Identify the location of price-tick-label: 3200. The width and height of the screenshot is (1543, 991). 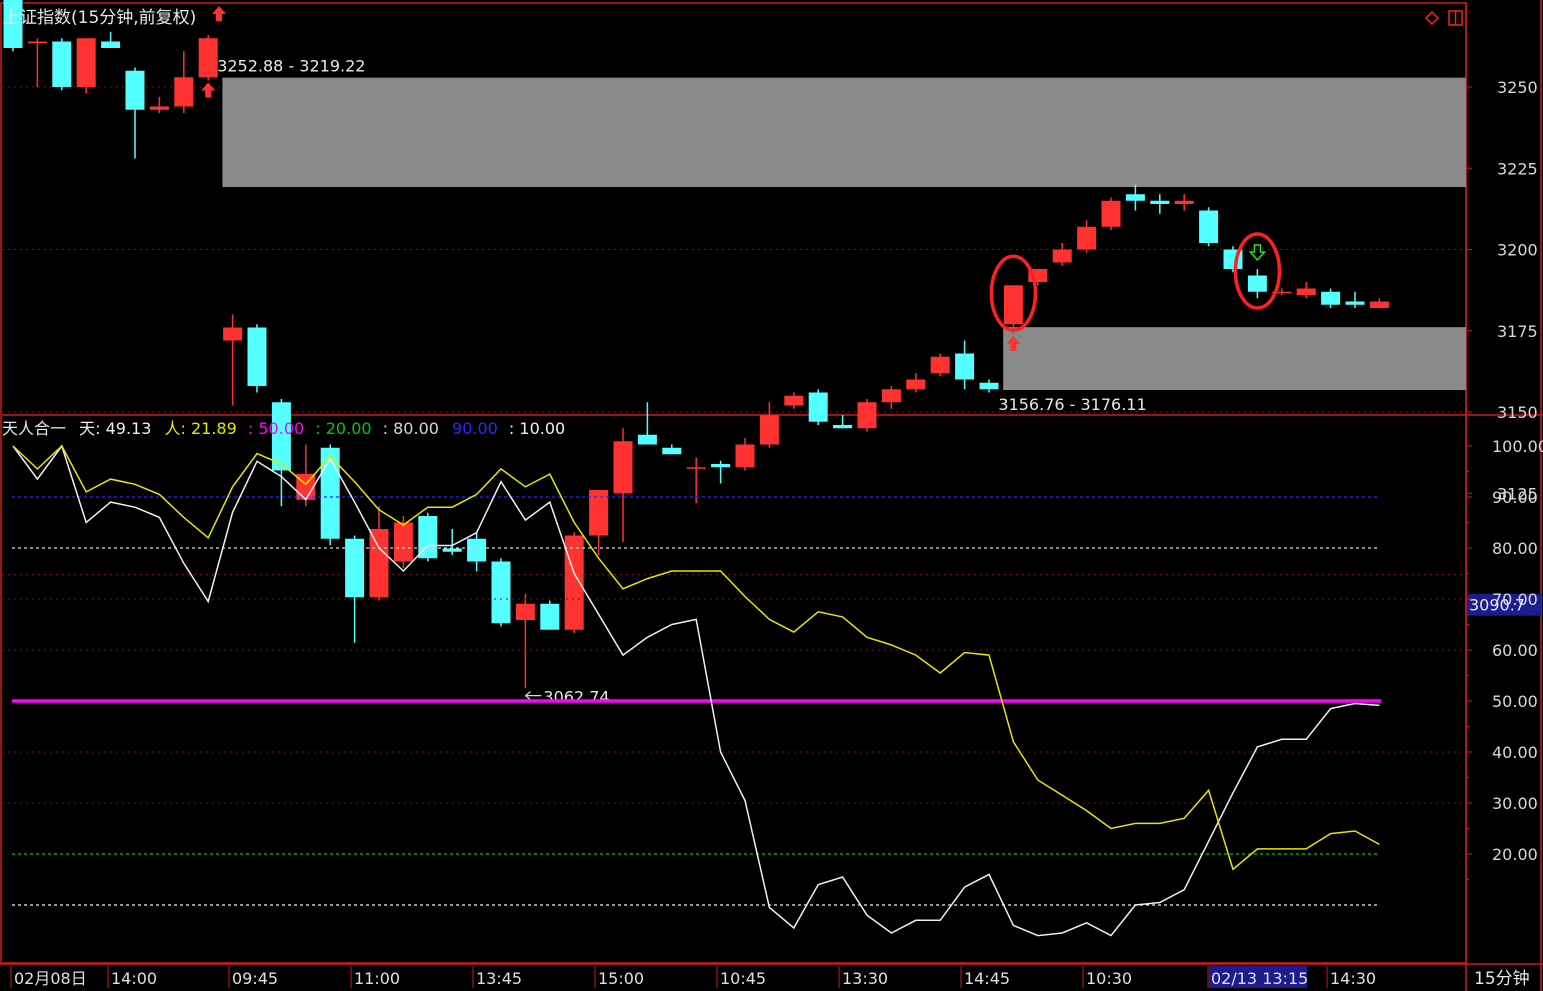
(1517, 250).